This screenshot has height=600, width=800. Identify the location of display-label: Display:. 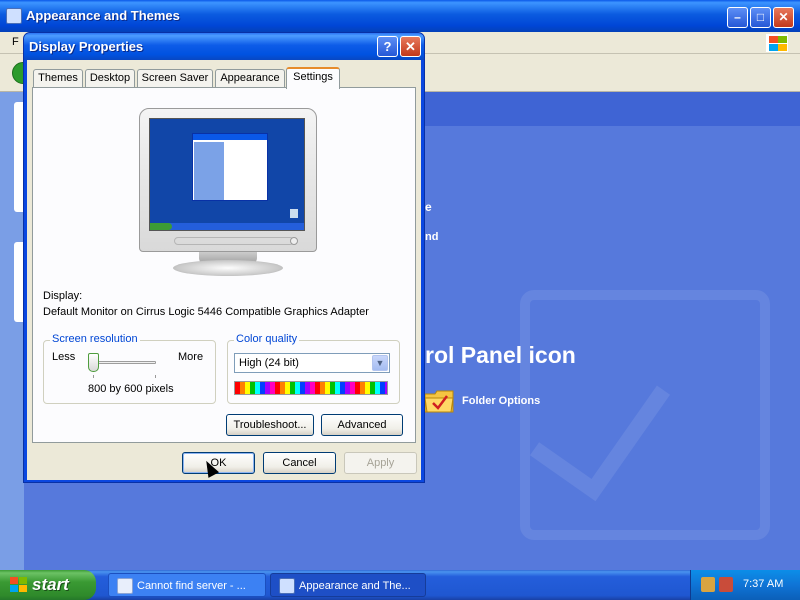
(63, 296).